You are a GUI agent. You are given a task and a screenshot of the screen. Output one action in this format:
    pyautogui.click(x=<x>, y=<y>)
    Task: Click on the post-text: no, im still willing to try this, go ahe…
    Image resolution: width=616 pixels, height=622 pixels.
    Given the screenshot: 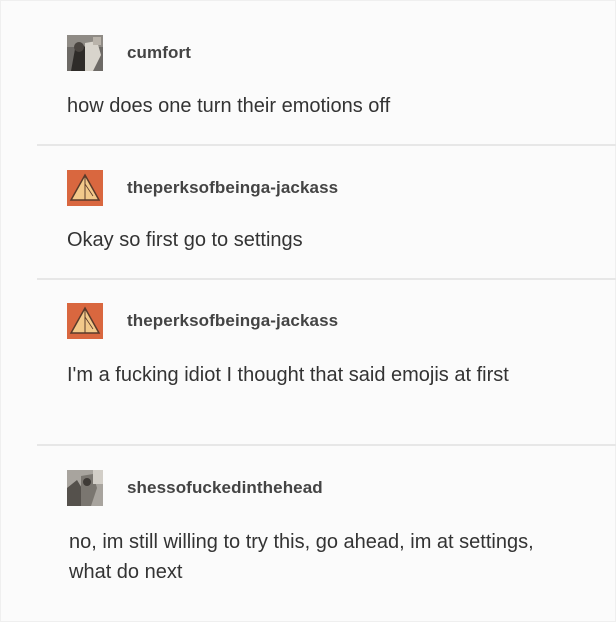 What is the action you would take?
    pyautogui.click(x=301, y=557)
    